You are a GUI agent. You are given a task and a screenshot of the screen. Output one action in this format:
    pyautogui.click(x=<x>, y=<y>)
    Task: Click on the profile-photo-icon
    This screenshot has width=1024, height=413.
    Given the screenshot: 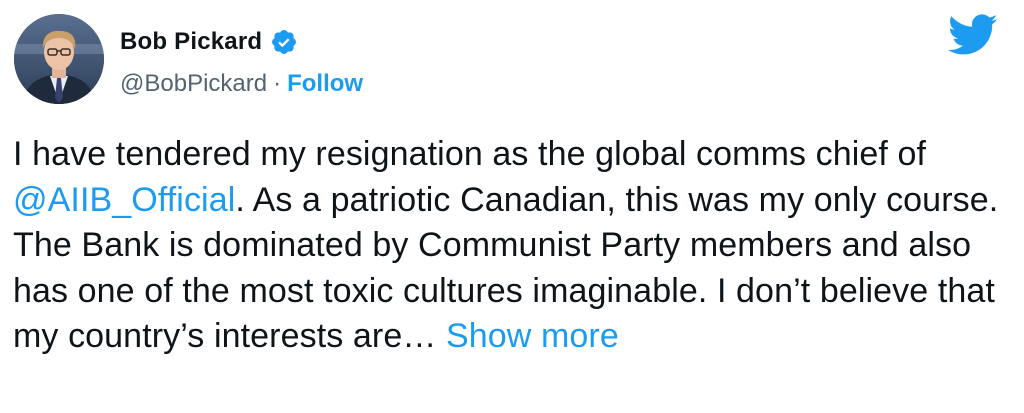 What is the action you would take?
    pyautogui.click(x=59, y=59)
    